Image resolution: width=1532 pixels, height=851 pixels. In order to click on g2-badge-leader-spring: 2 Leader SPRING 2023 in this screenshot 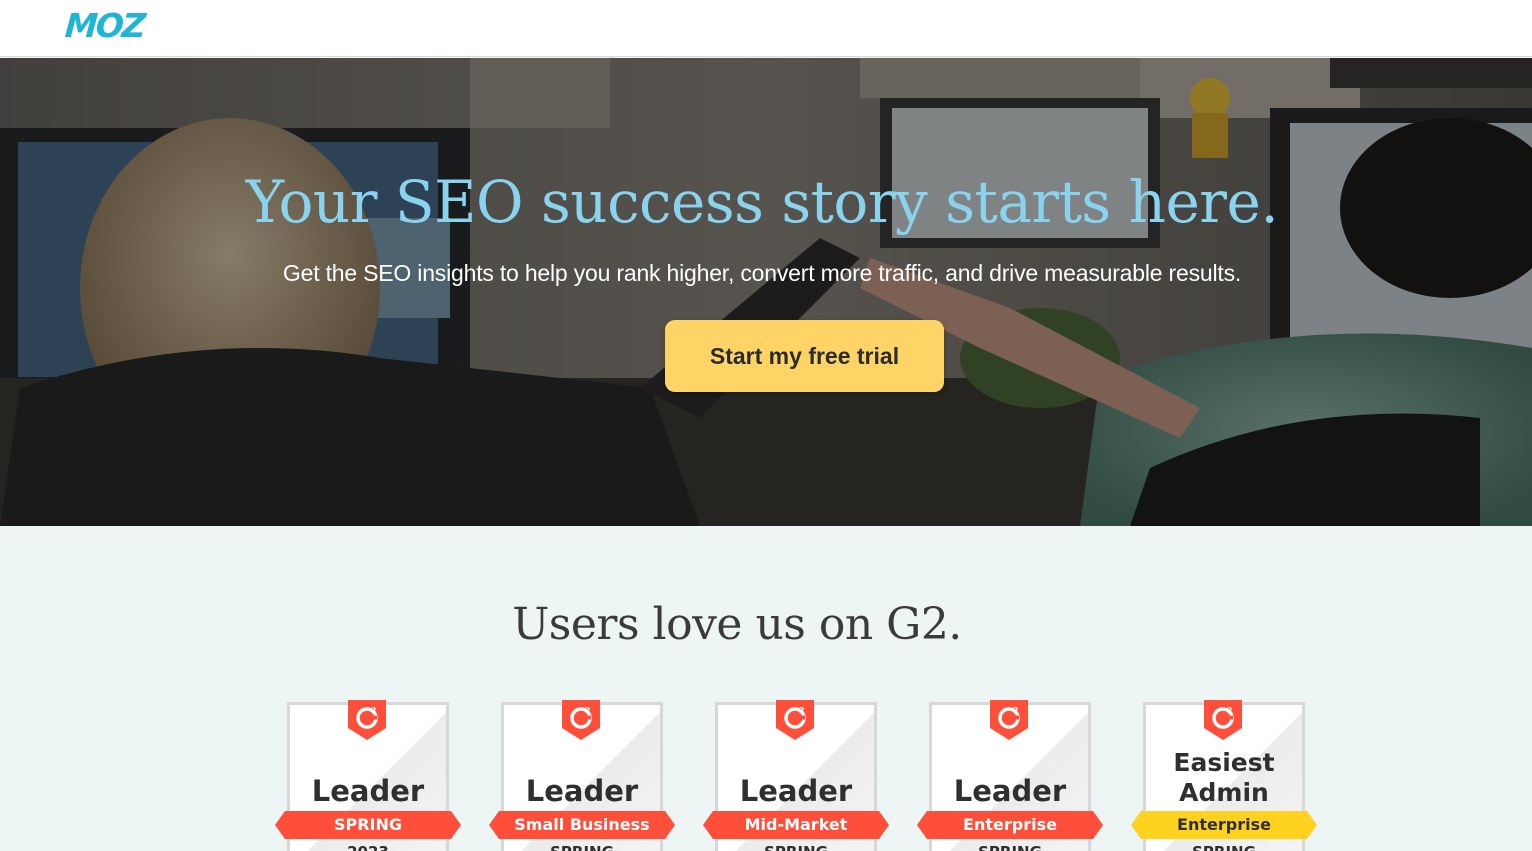, I will do `click(368, 775)`.